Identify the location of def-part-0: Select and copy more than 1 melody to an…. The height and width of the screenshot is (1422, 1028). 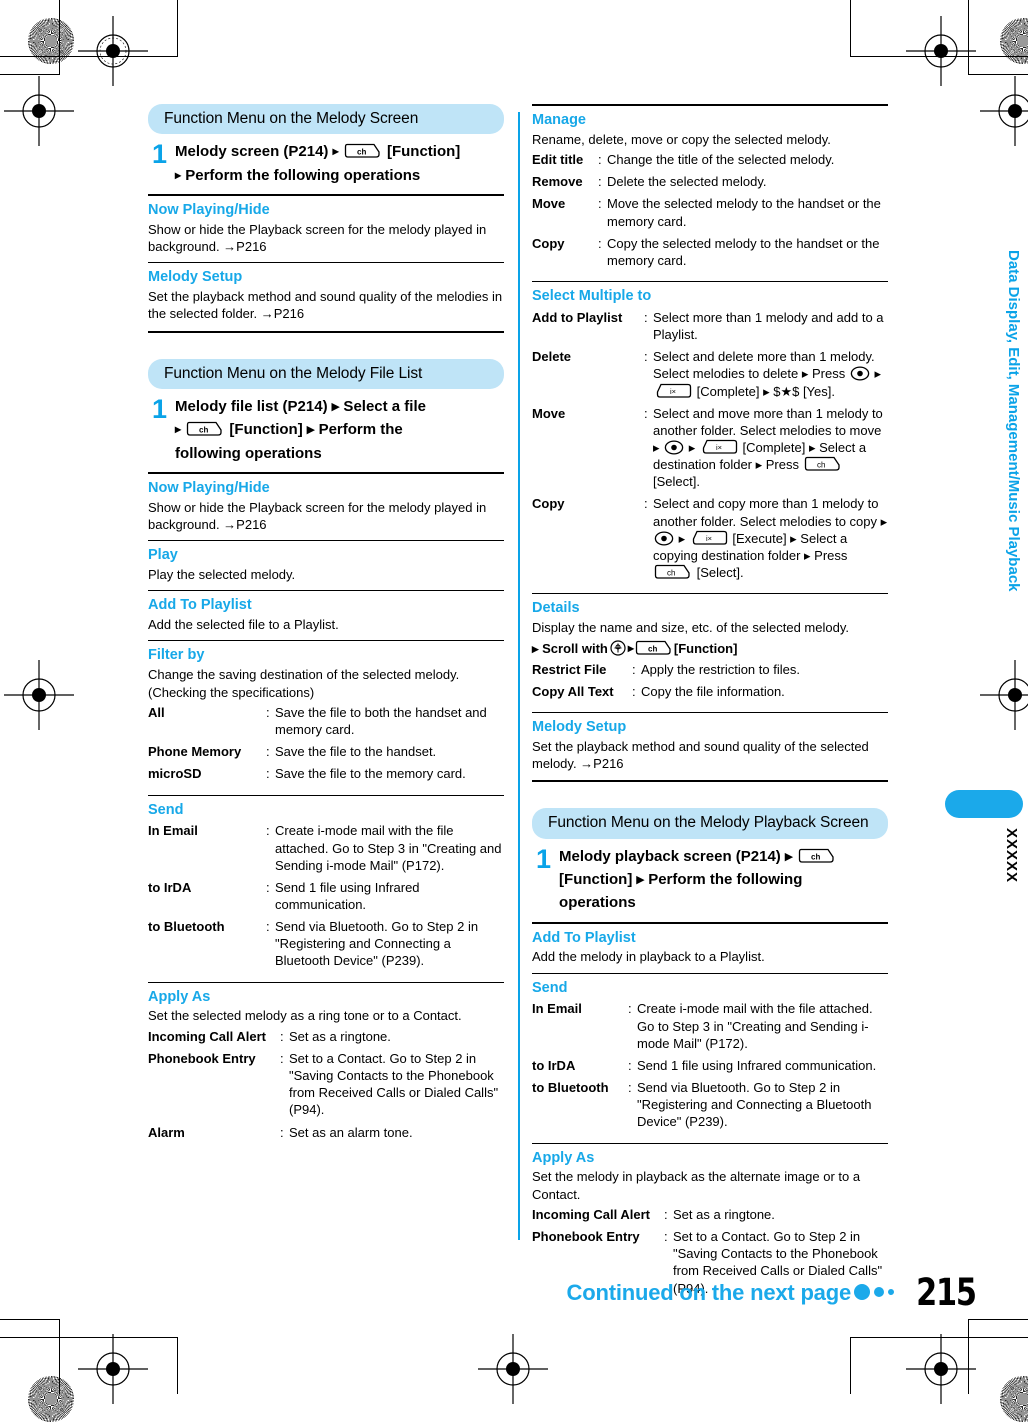
(770, 512).